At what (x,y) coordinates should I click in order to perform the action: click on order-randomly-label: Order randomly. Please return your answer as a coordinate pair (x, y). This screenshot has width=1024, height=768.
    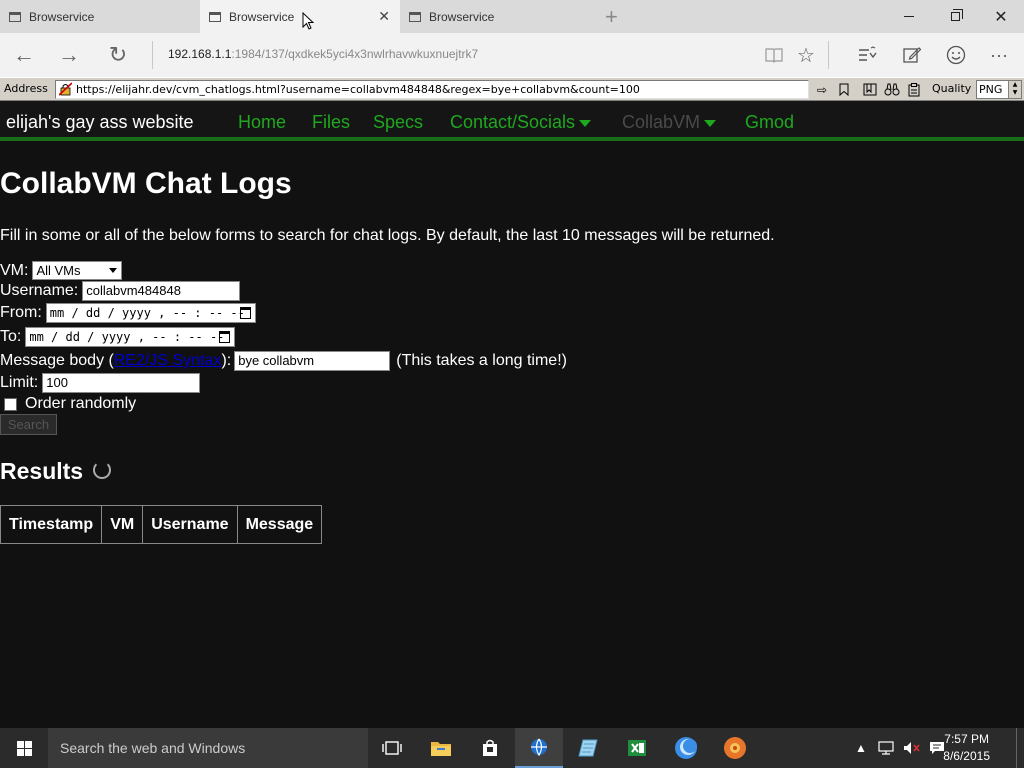
    Looking at the image, I should click on (81, 403).